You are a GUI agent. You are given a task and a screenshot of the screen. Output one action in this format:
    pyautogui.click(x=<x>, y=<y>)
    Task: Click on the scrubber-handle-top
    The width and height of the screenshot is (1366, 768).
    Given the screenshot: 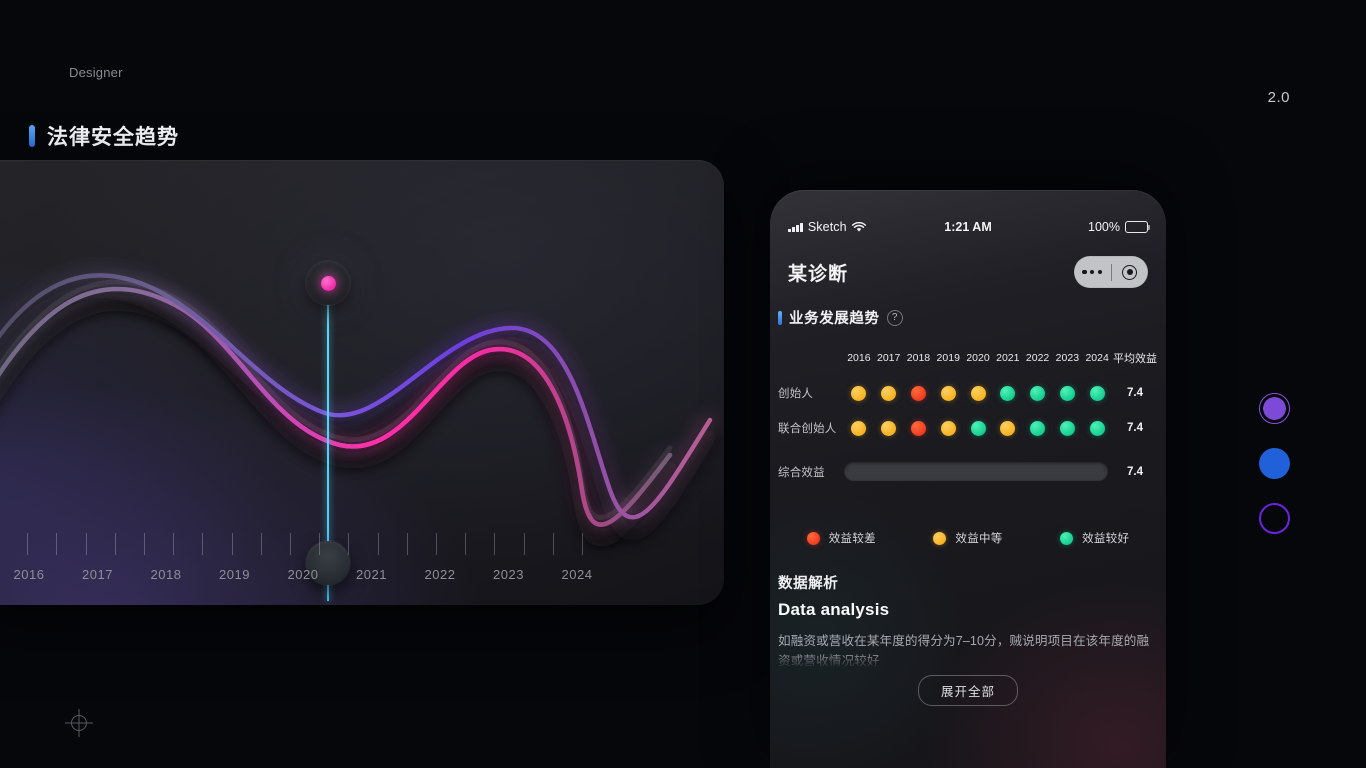 What is the action you would take?
    pyautogui.click(x=328, y=283)
    